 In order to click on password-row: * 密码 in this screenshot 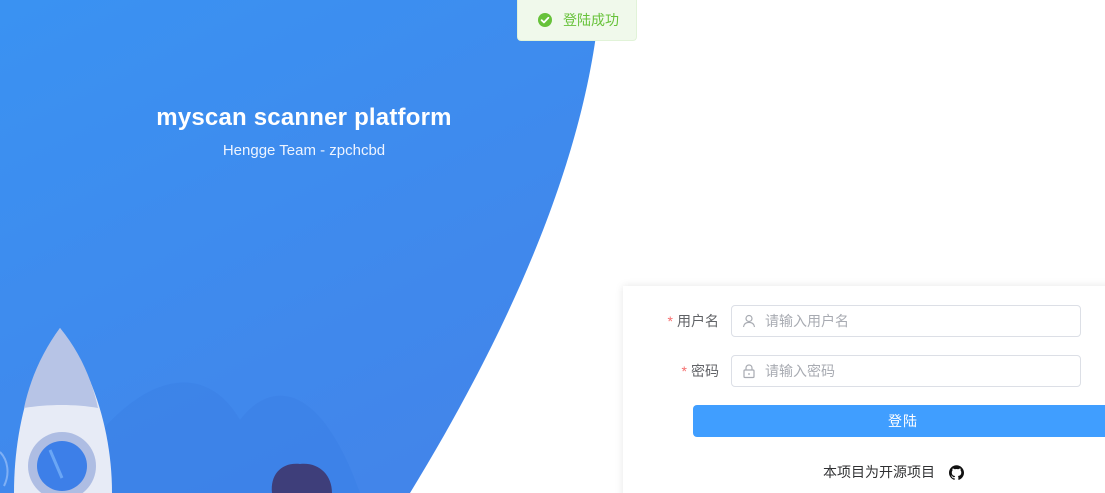, I will do `click(864, 371)`.